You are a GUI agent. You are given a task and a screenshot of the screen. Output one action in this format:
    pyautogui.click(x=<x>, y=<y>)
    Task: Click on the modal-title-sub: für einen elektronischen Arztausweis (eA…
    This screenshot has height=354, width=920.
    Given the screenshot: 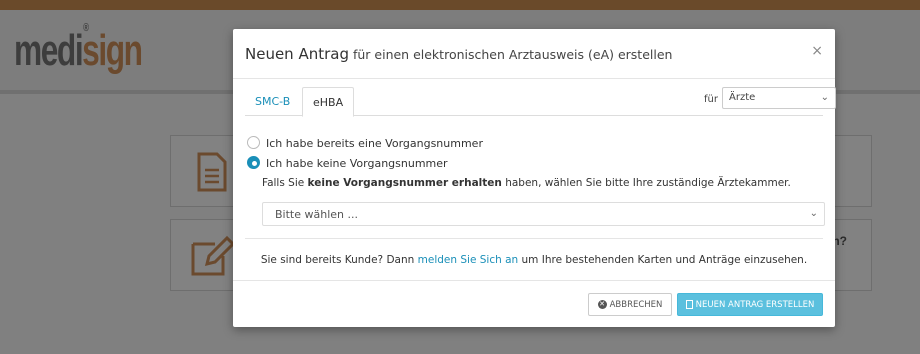 What is the action you would take?
    pyautogui.click(x=511, y=54)
    